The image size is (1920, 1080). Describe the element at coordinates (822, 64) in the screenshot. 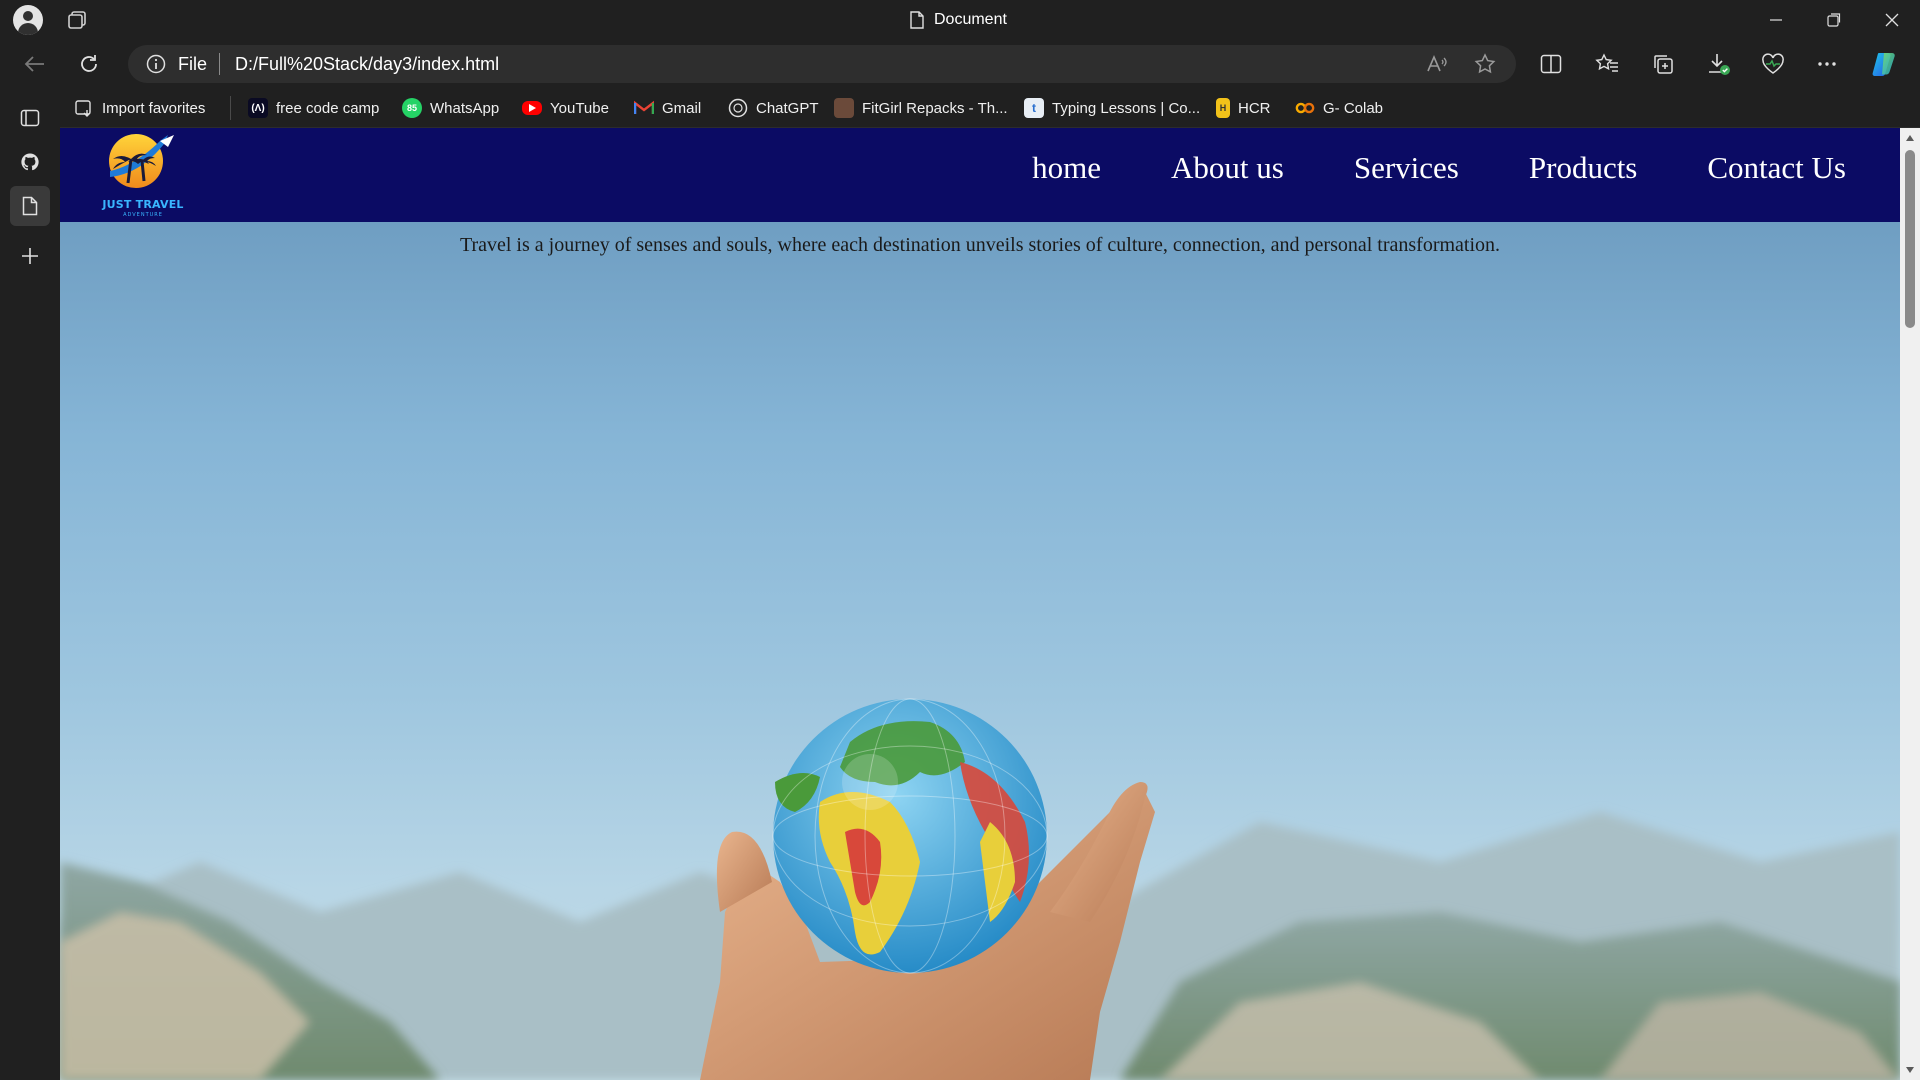

I see `address-bar: File D:/Full%20Stack/day3/index.html` at that location.